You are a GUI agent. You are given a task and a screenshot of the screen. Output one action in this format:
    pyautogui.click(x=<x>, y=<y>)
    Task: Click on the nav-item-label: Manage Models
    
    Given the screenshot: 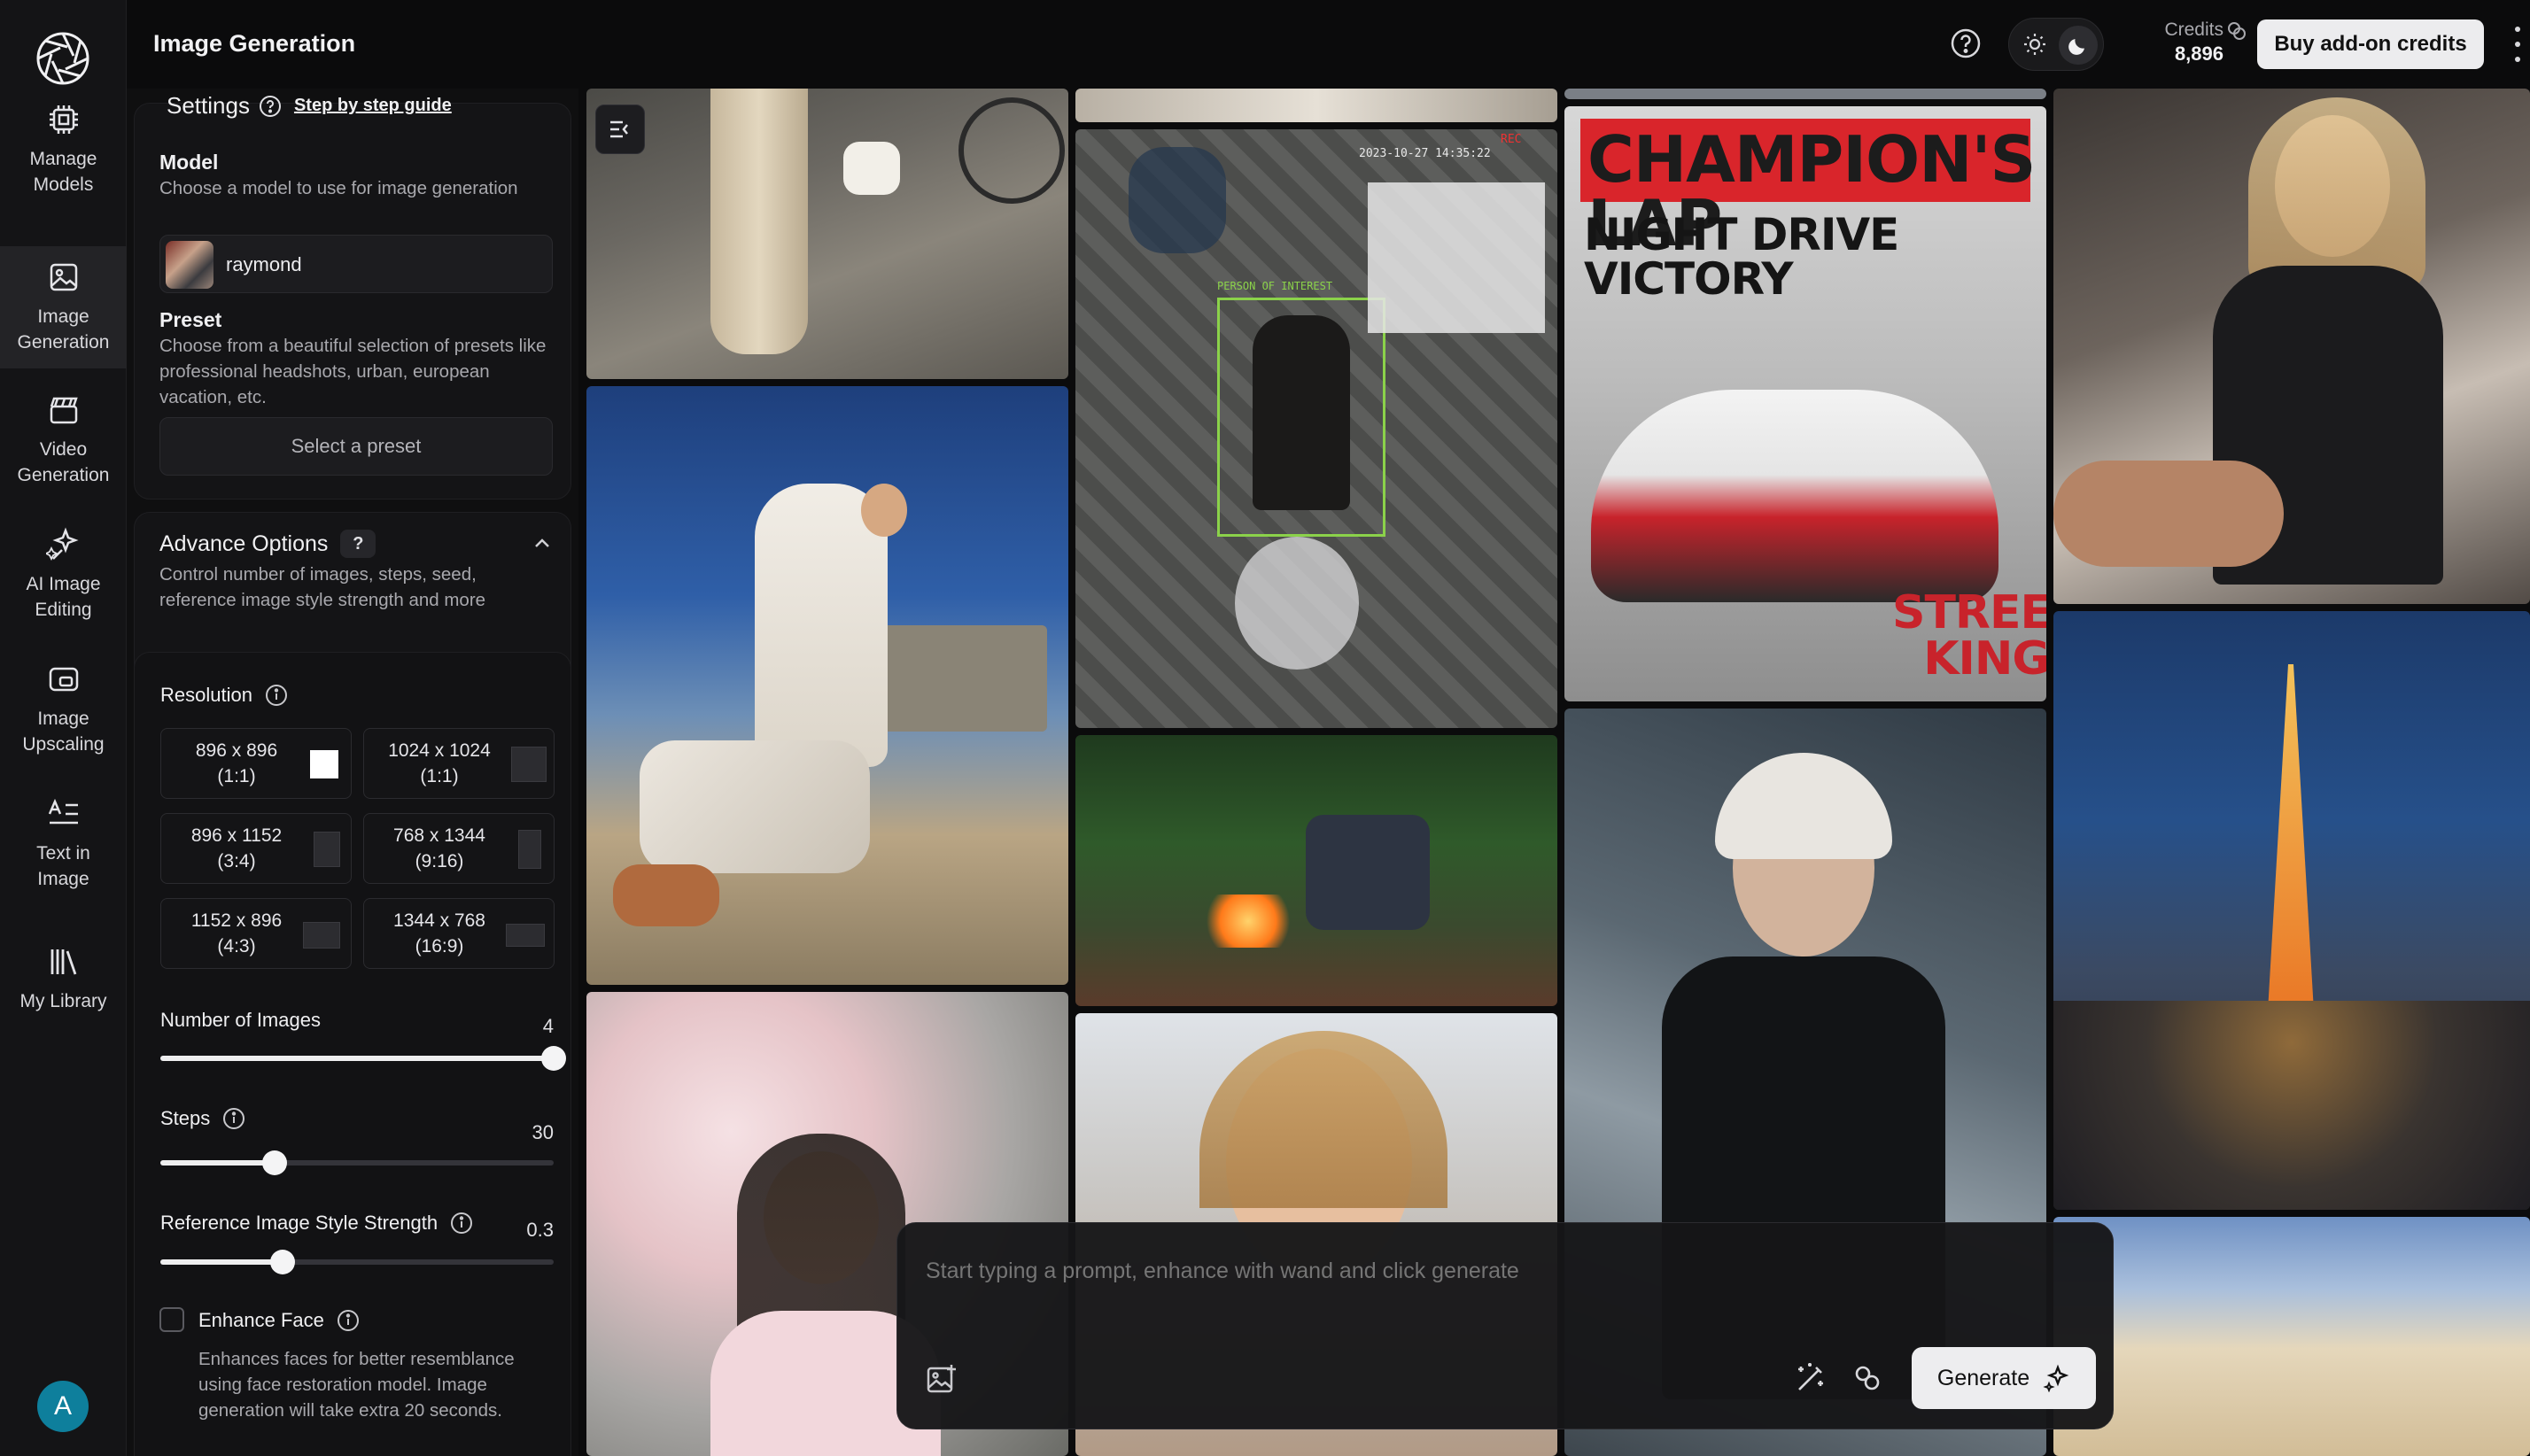 What is the action you would take?
    pyautogui.click(x=63, y=172)
    